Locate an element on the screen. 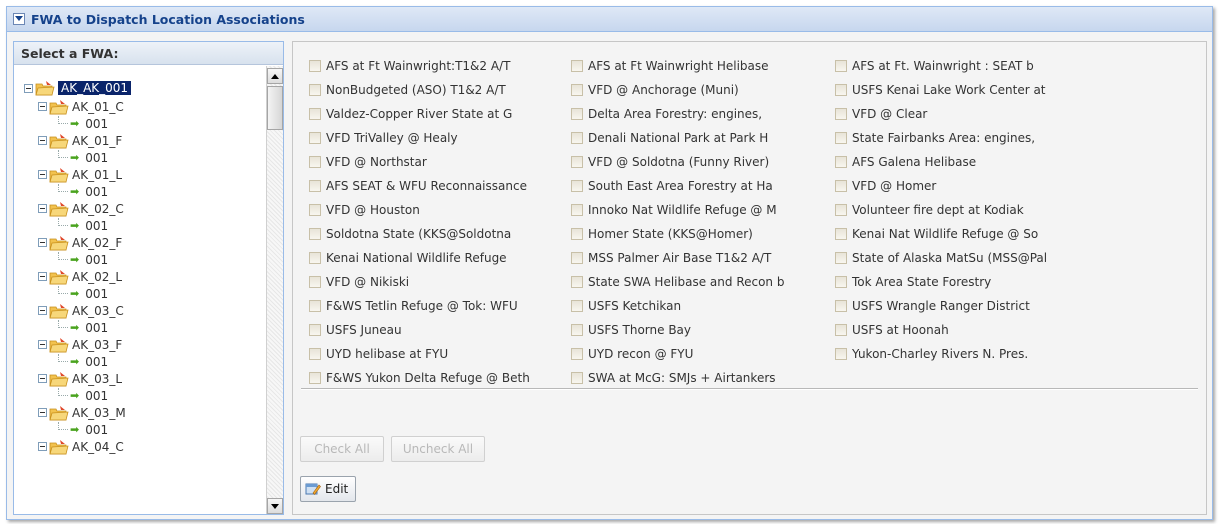  edit-button: Edit is located at coordinates (328, 489).